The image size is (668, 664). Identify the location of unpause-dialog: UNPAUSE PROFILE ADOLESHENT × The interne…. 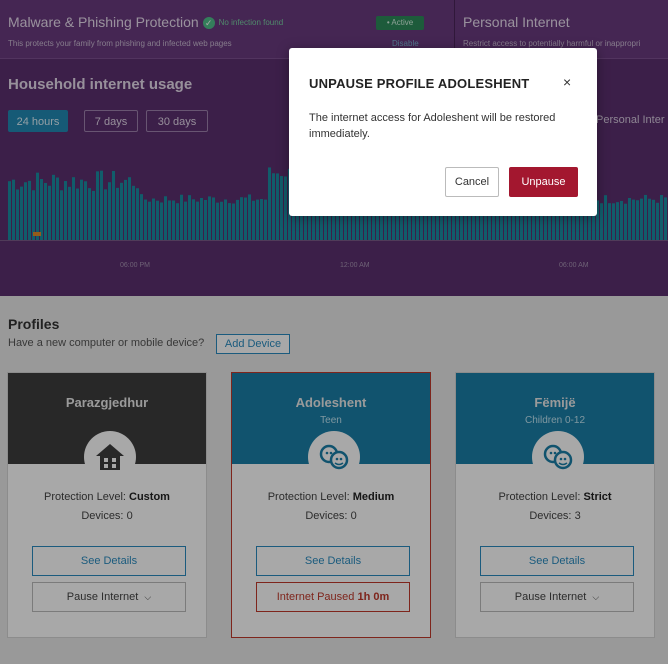
(443, 132).